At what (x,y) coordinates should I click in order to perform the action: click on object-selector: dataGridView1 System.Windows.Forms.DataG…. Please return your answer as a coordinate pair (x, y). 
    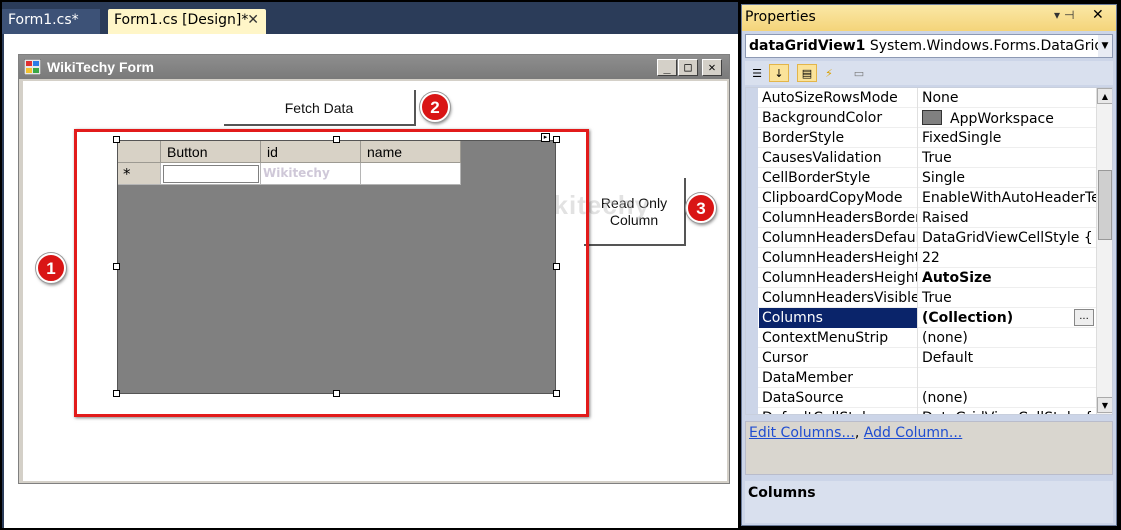
    Looking at the image, I should click on (929, 46).